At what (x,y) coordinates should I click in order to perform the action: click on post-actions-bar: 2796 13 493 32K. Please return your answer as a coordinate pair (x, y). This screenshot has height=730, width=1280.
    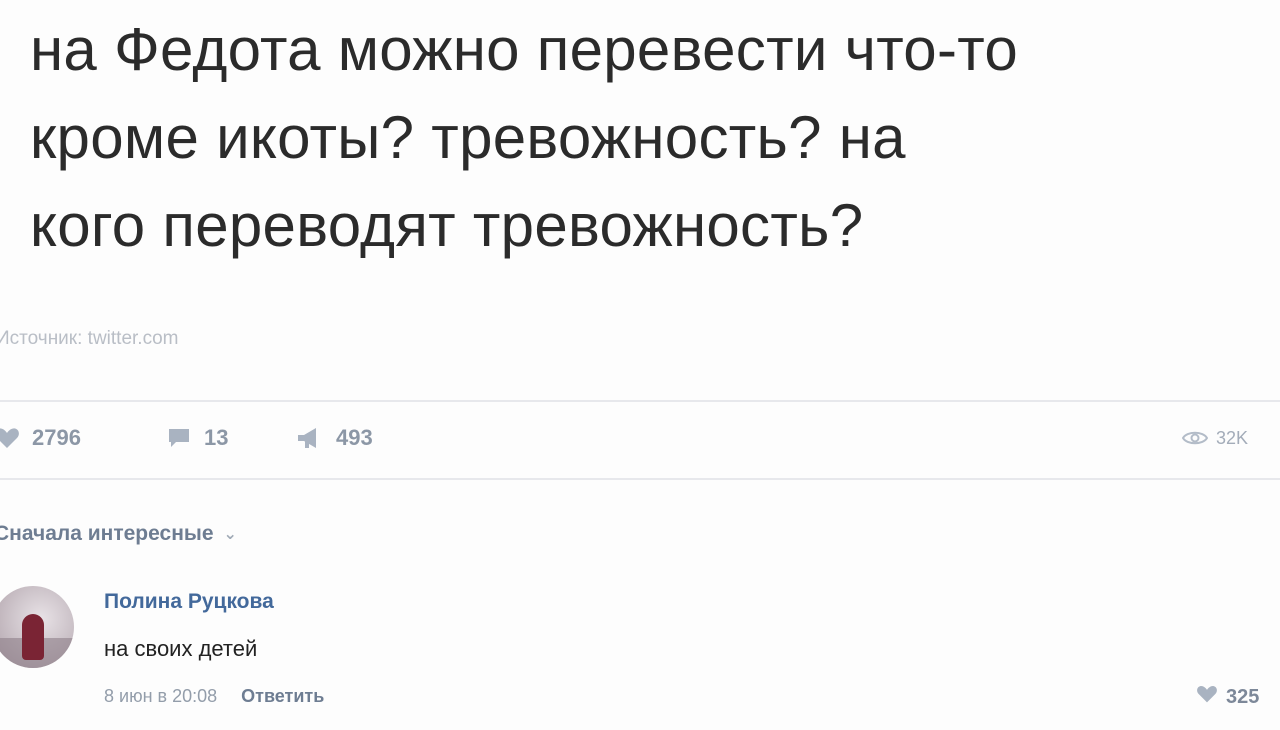
    Looking at the image, I should click on (640, 438).